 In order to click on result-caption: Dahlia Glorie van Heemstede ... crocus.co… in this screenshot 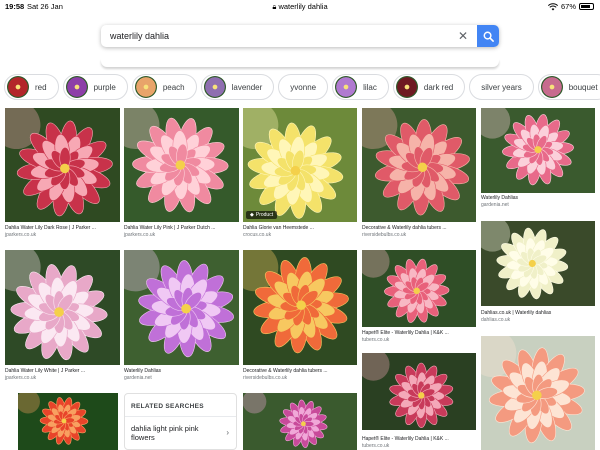, I will do `click(300, 232)`.